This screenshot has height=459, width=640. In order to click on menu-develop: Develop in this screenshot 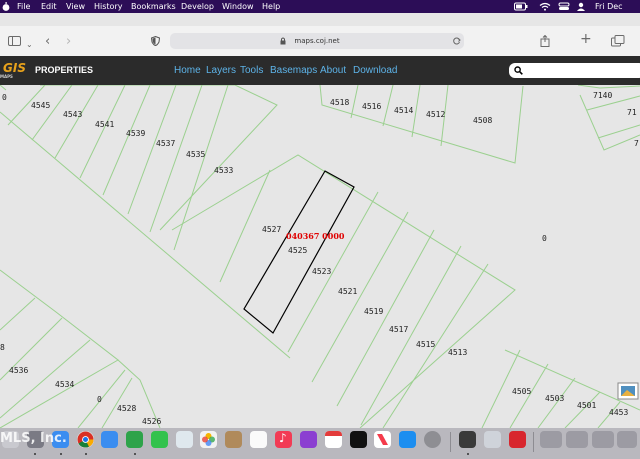, I will do `click(197, 6)`.